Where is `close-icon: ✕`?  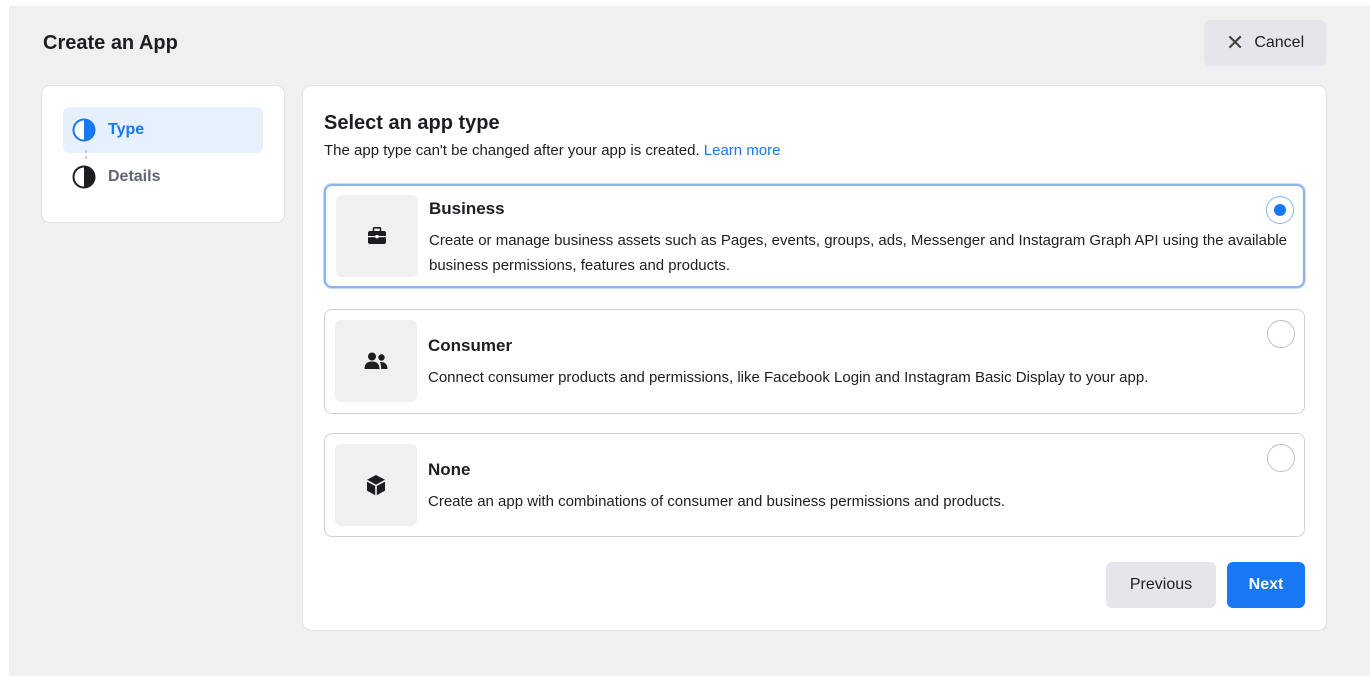
close-icon: ✕ is located at coordinates (1235, 42).